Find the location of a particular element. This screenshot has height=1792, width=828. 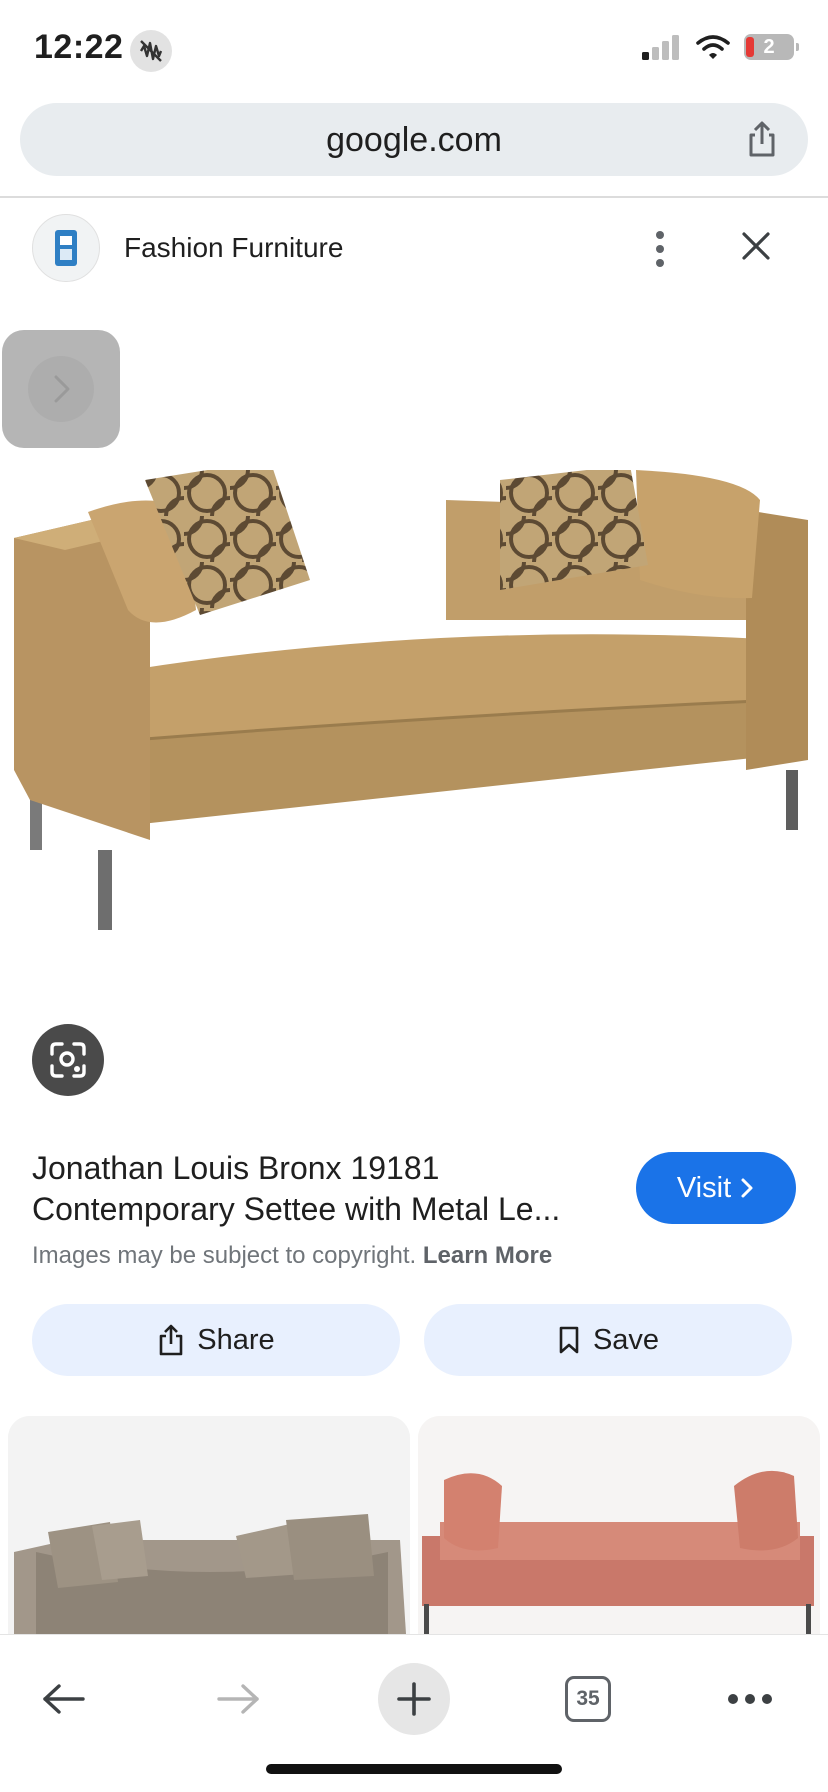

do-not-disturb-icon is located at coordinates (151, 51).